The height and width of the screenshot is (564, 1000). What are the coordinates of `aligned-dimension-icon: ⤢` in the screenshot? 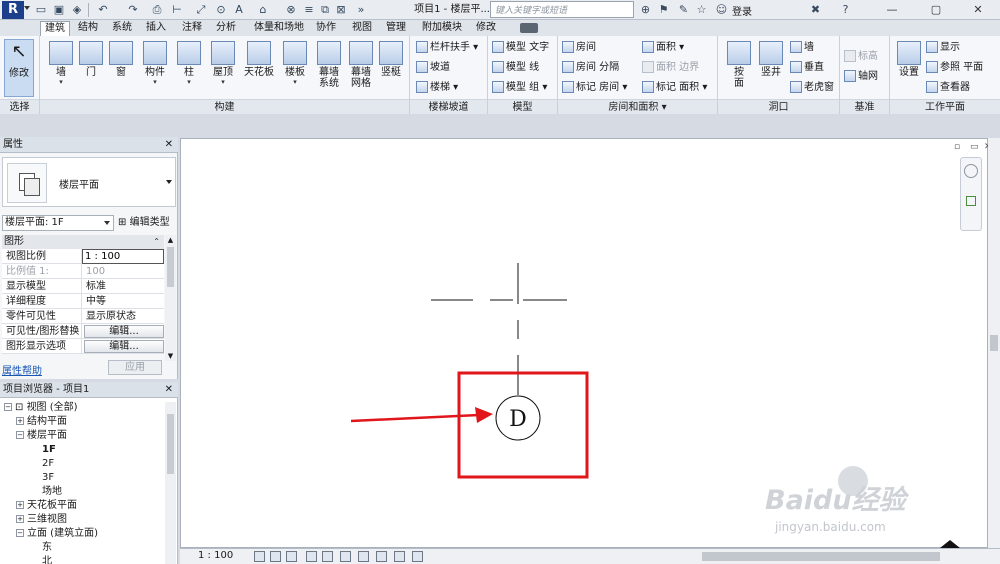 It's located at (201, 10).